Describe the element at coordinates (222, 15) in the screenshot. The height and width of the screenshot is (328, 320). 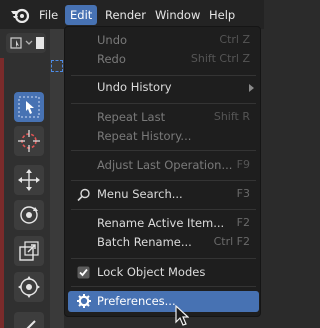
I see `menu-help: Help` at that location.